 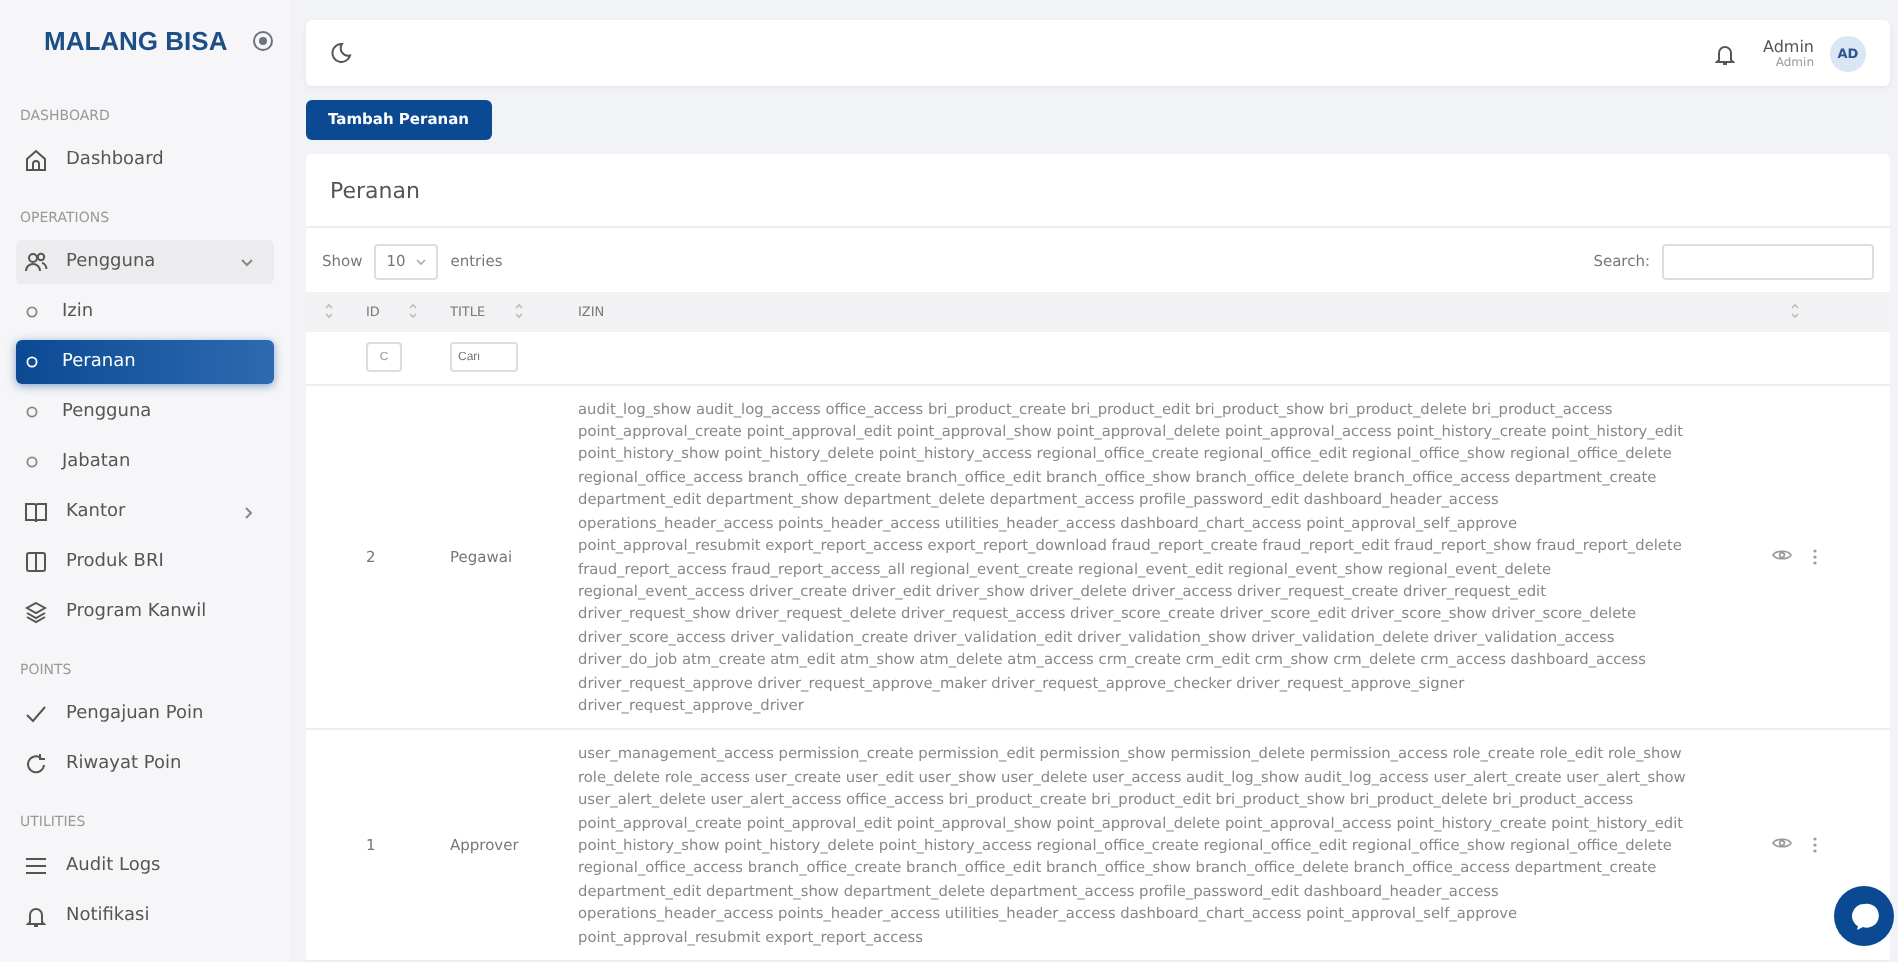 What do you see at coordinates (36, 866) in the screenshot?
I see `list-icon` at bounding box center [36, 866].